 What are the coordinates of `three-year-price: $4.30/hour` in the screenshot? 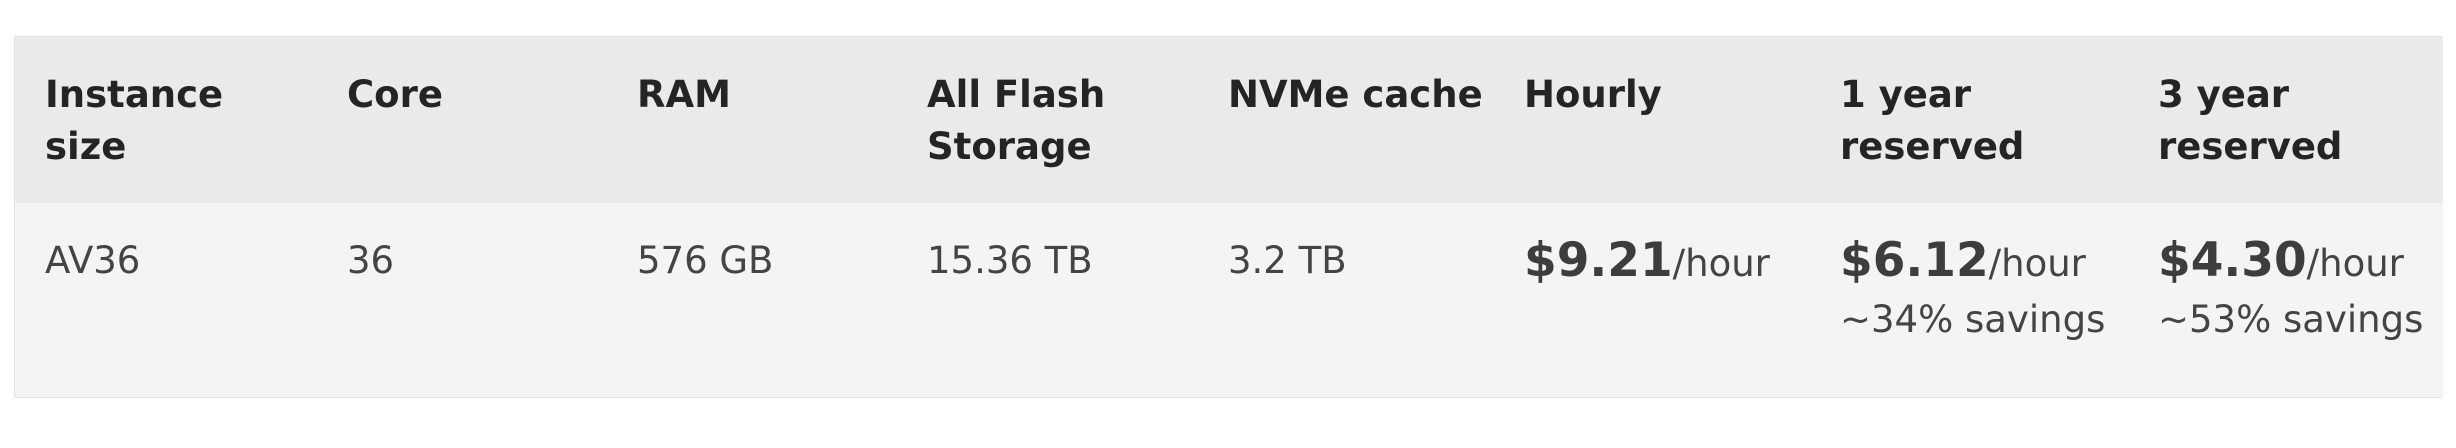 It's located at (2300, 262).